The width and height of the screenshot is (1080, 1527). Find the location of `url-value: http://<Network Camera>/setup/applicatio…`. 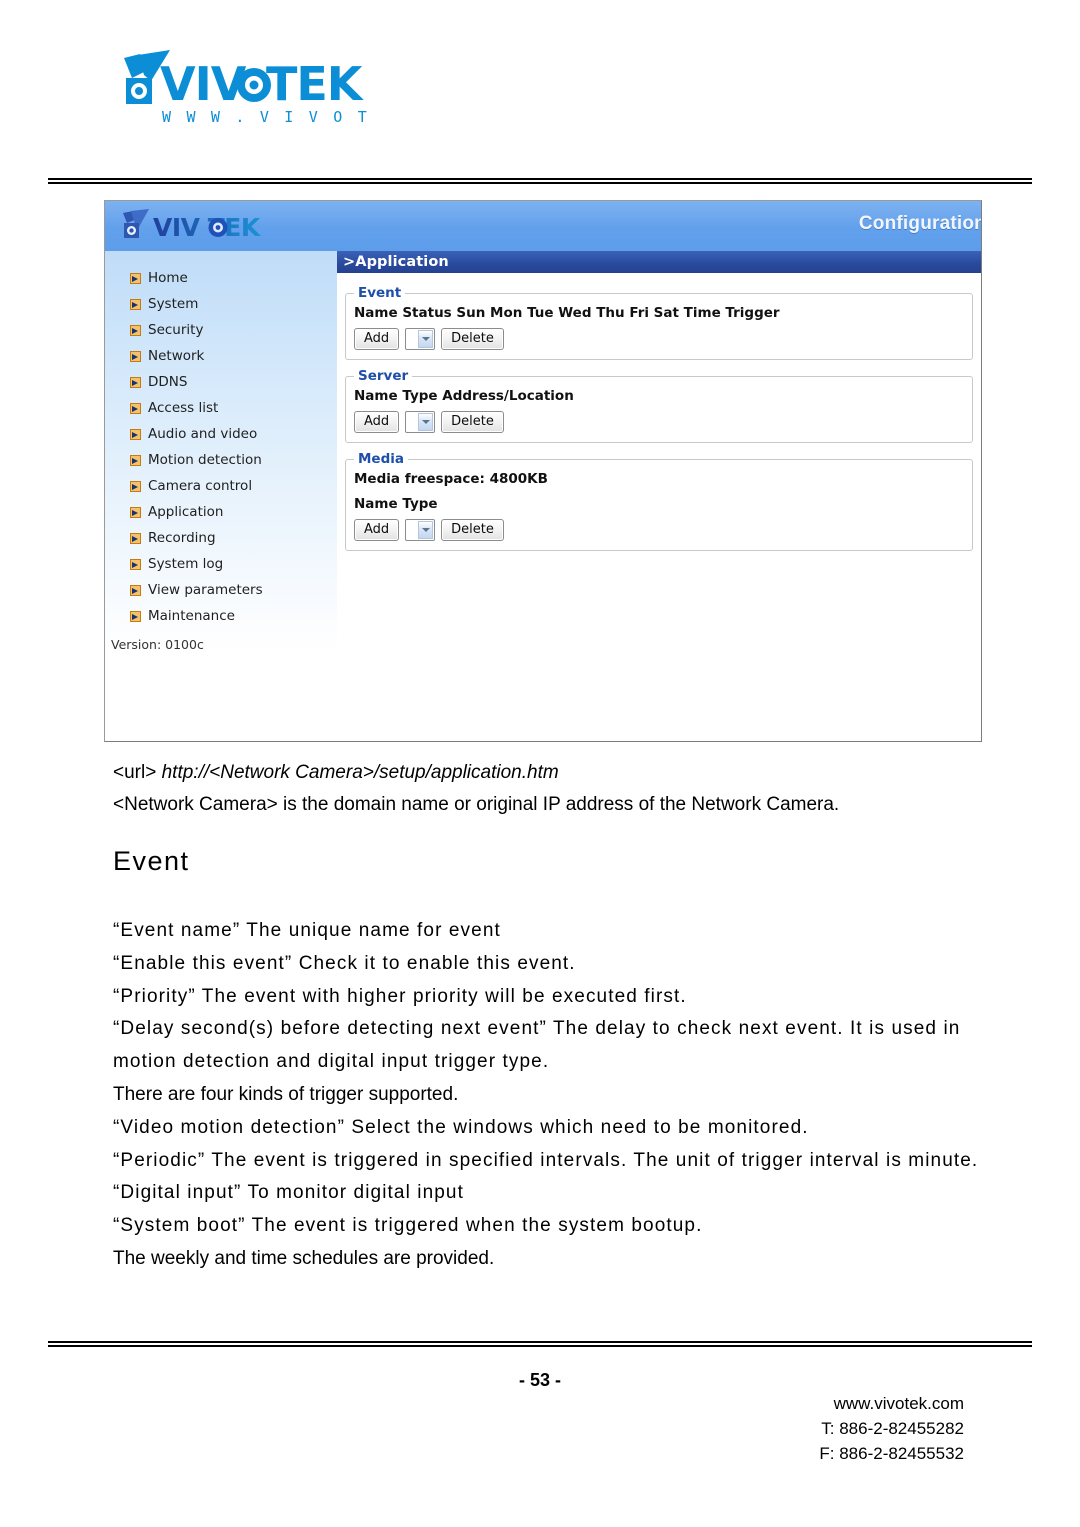

url-value: http://<Network Camera>/setup/applicatio… is located at coordinates (360, 772).